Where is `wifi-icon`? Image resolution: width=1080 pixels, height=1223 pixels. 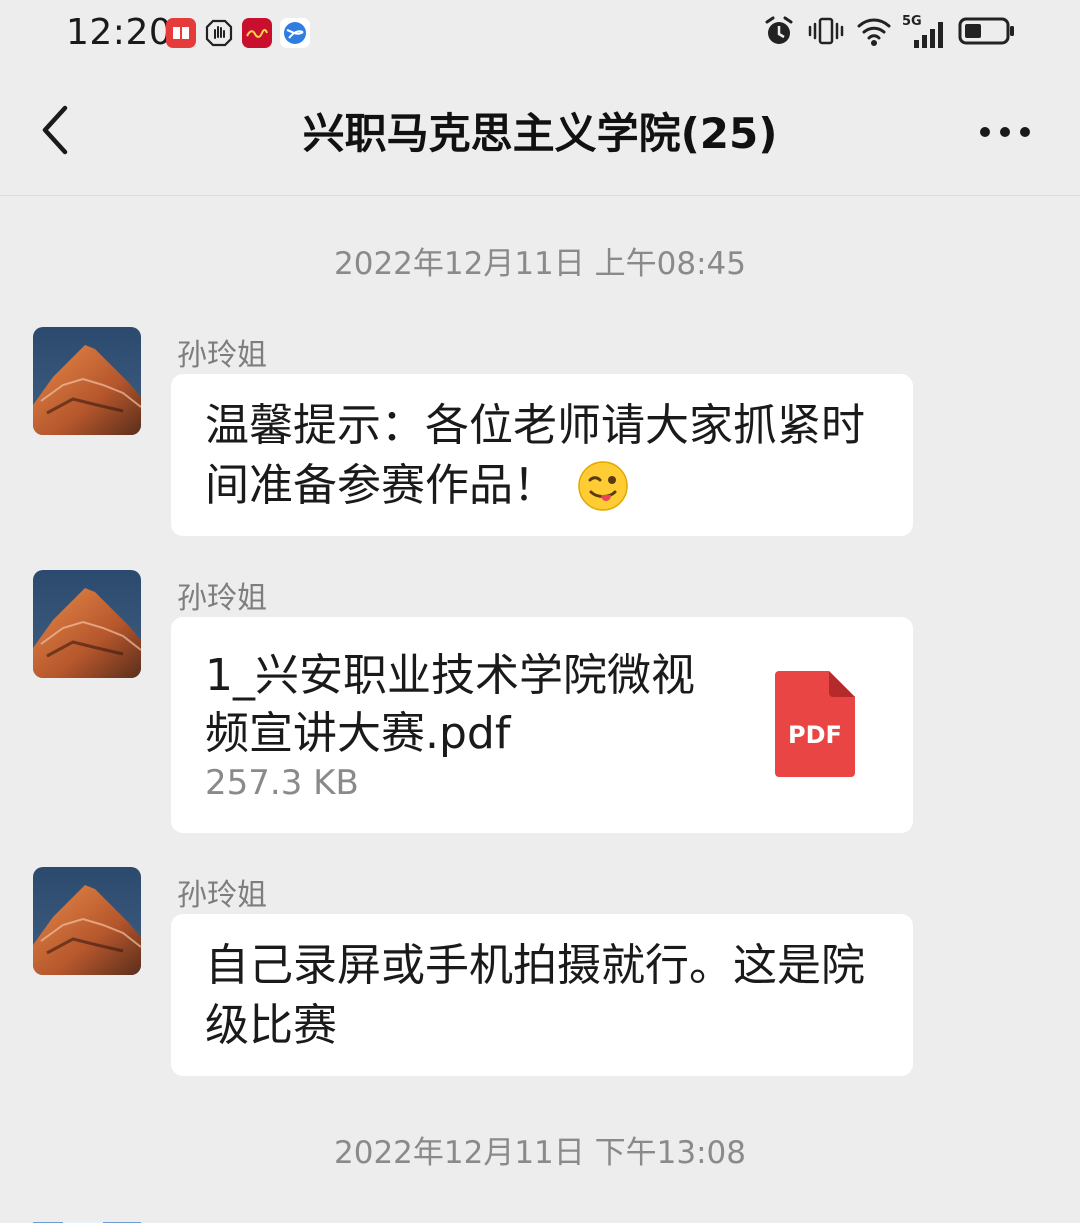
wifi-icon is located at coordinates (874, 32).